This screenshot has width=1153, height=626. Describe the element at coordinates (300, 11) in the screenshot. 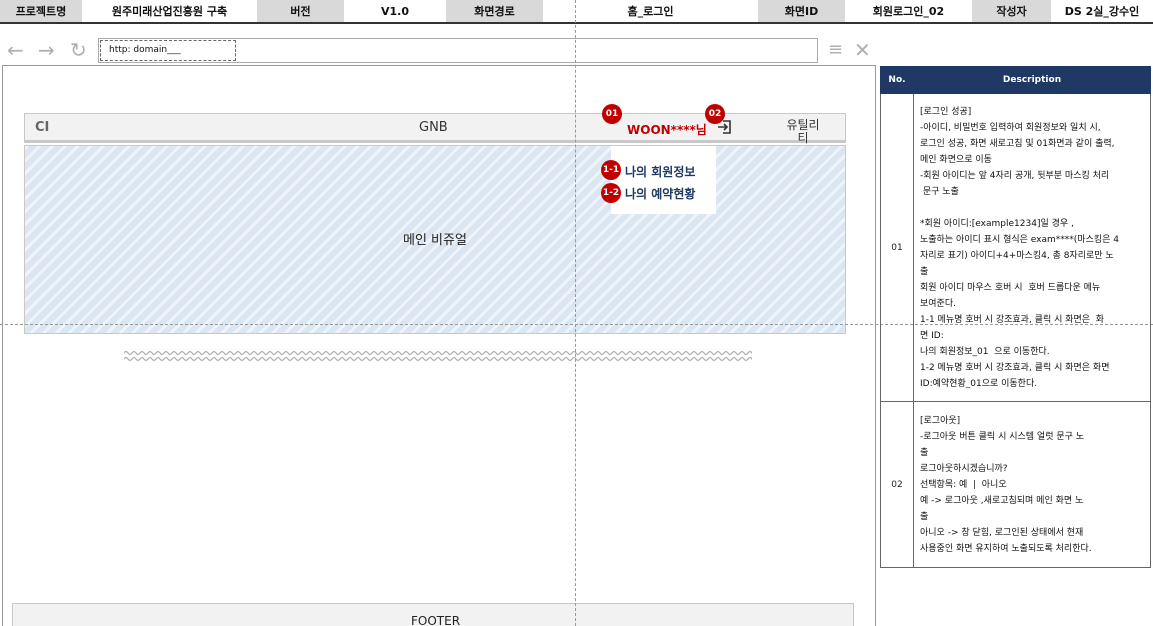

I see `version-label: 버전` at that location.